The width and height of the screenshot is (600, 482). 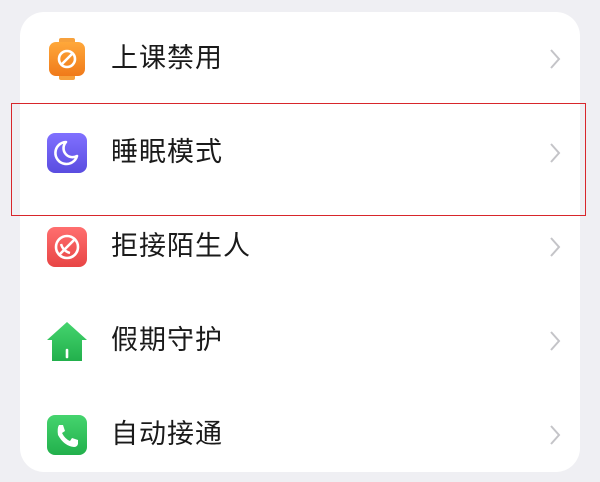 I want to click on item-label: 自动接通, so click(x=167, y=434).